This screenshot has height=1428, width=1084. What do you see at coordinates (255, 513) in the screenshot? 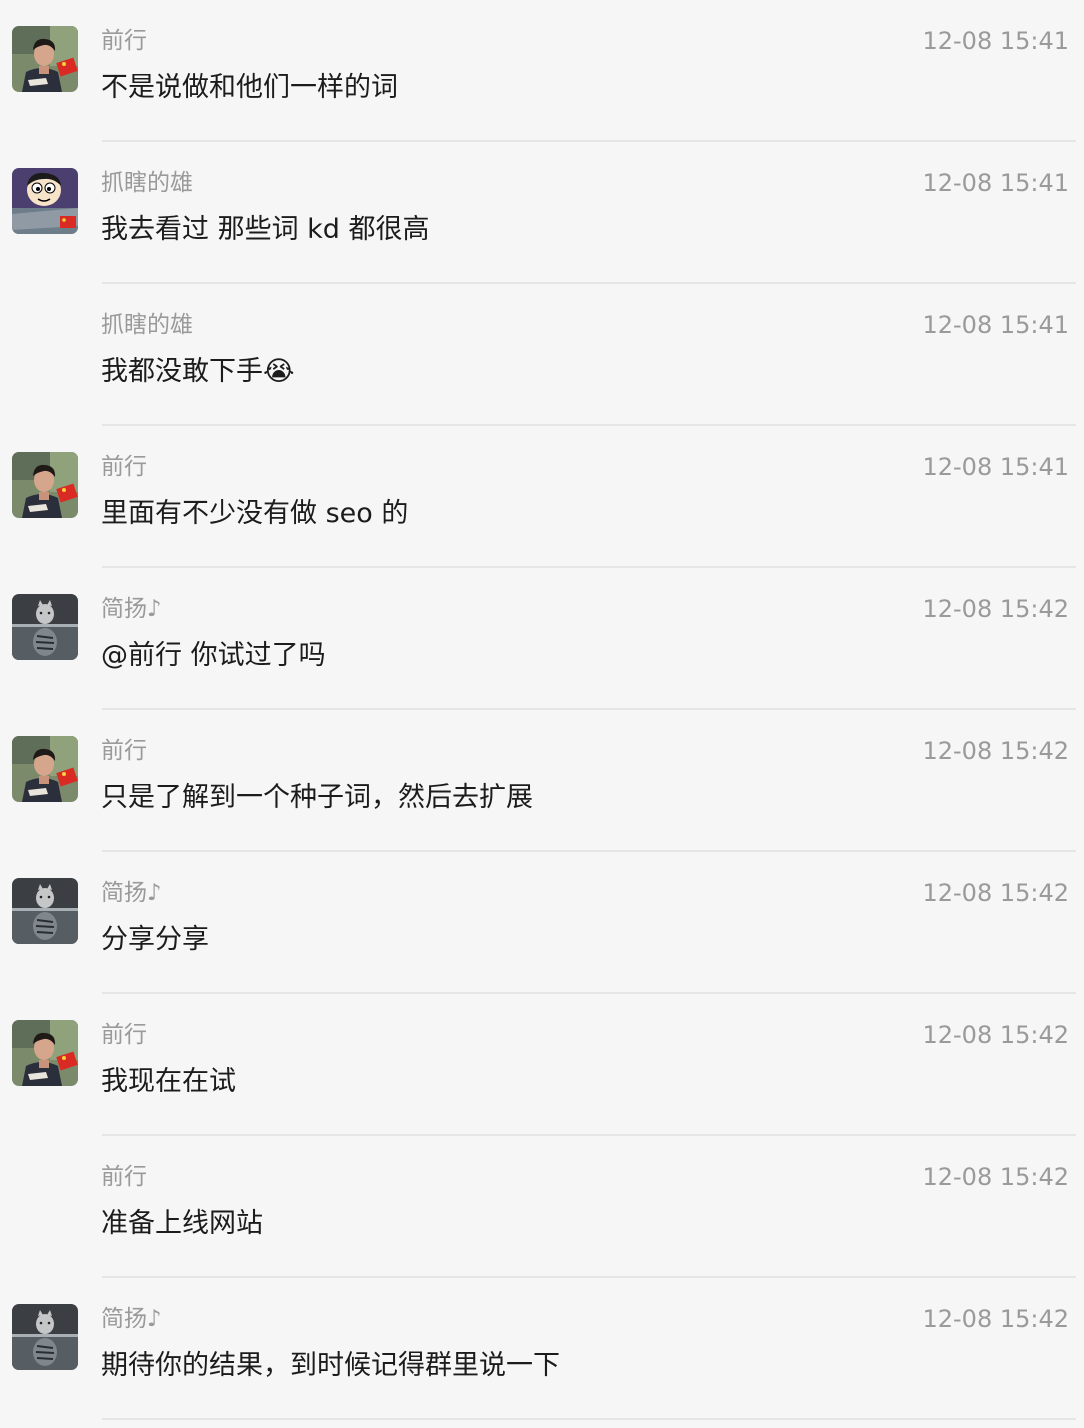
I see `message-text: 里面有不少没有做 seo 的` at bounding box center [255, 513].